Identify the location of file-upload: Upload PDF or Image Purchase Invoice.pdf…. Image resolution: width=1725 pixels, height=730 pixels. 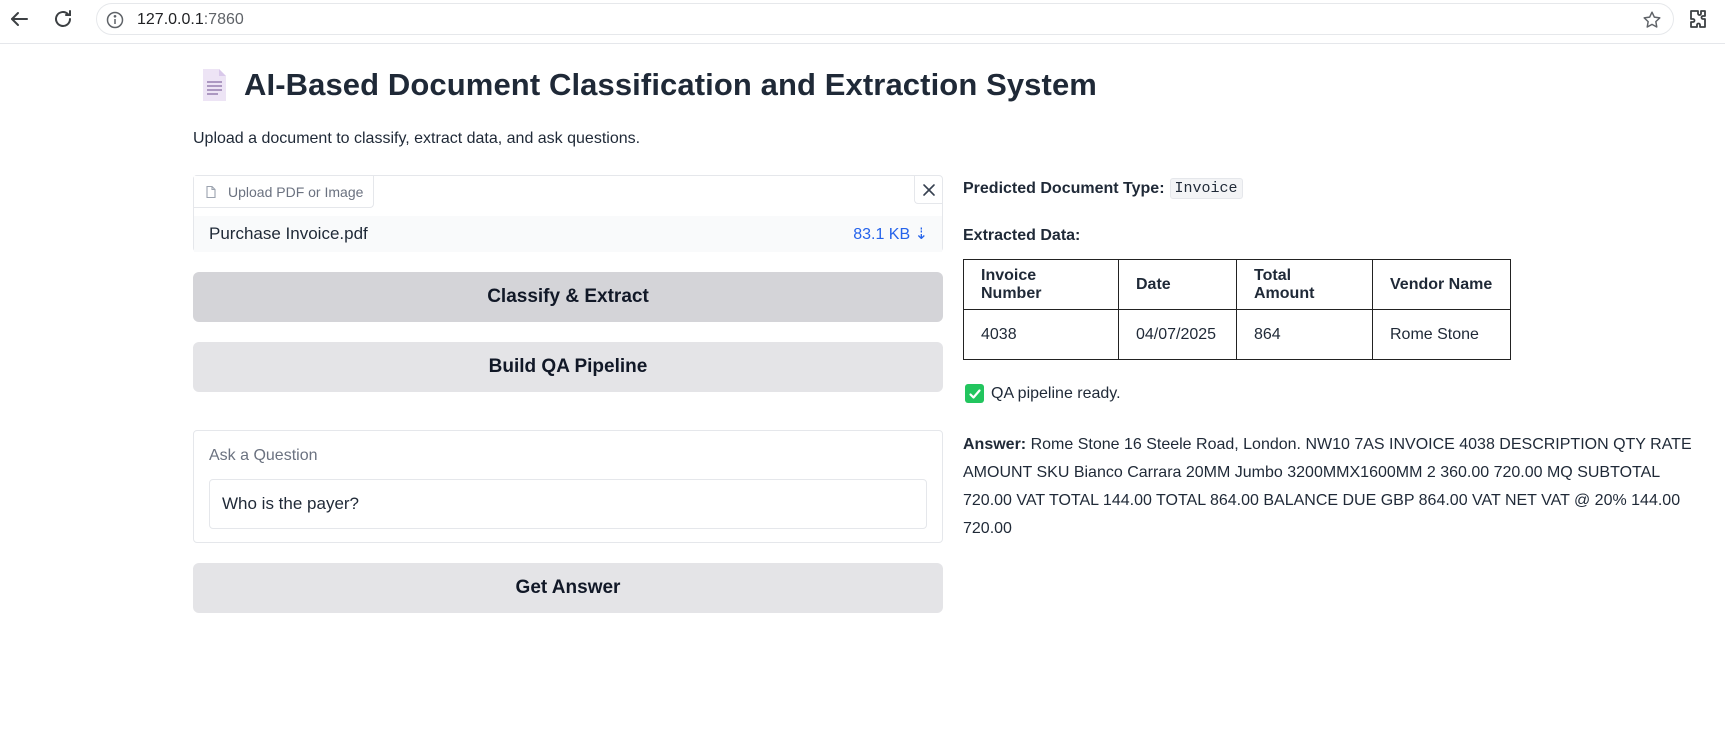
(568, 213).